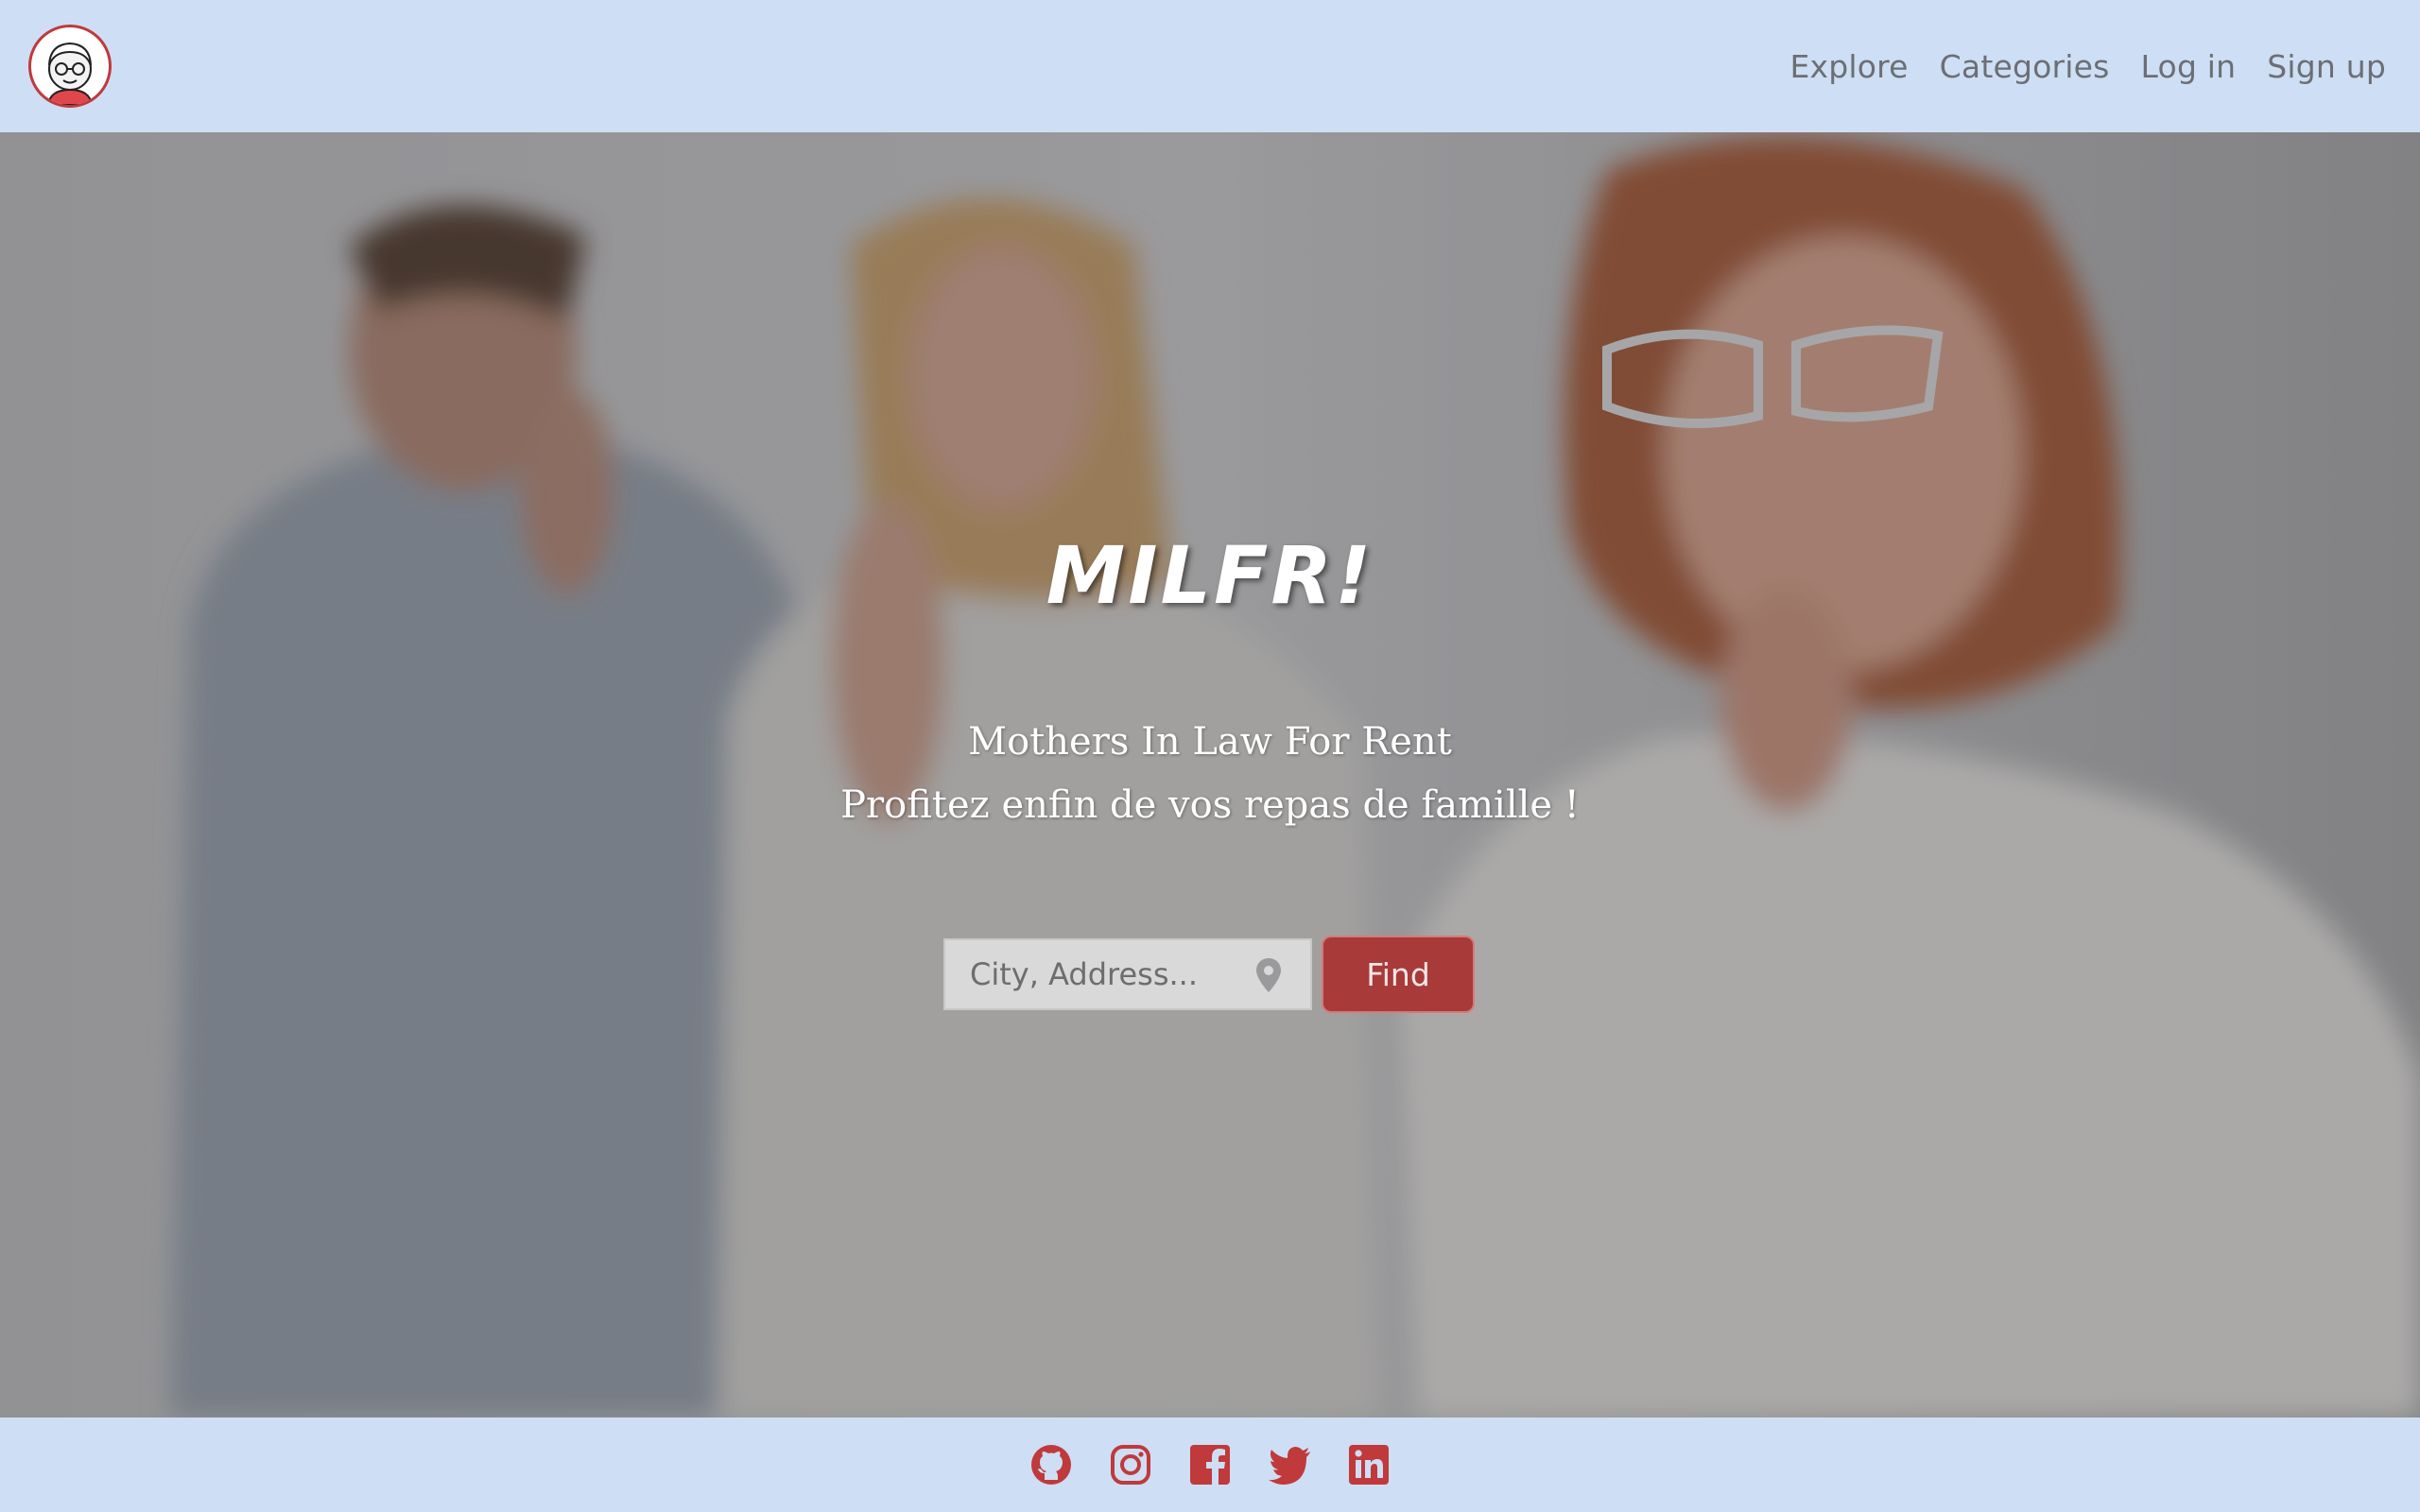  Describe the element at coordinates (1369, 1464) in the screenshot. I see `linkedin-icon` at that location.